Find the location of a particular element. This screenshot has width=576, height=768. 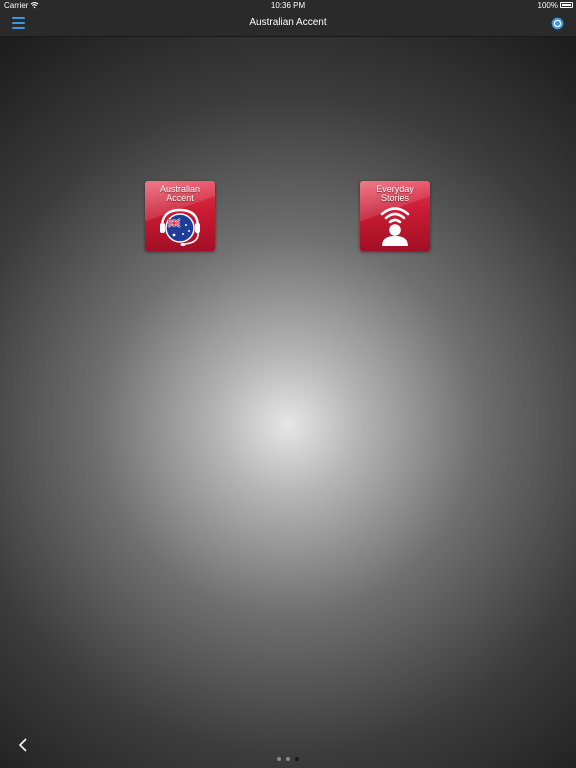

status-time: 10:36 PM is located at coordinates (288, 5).